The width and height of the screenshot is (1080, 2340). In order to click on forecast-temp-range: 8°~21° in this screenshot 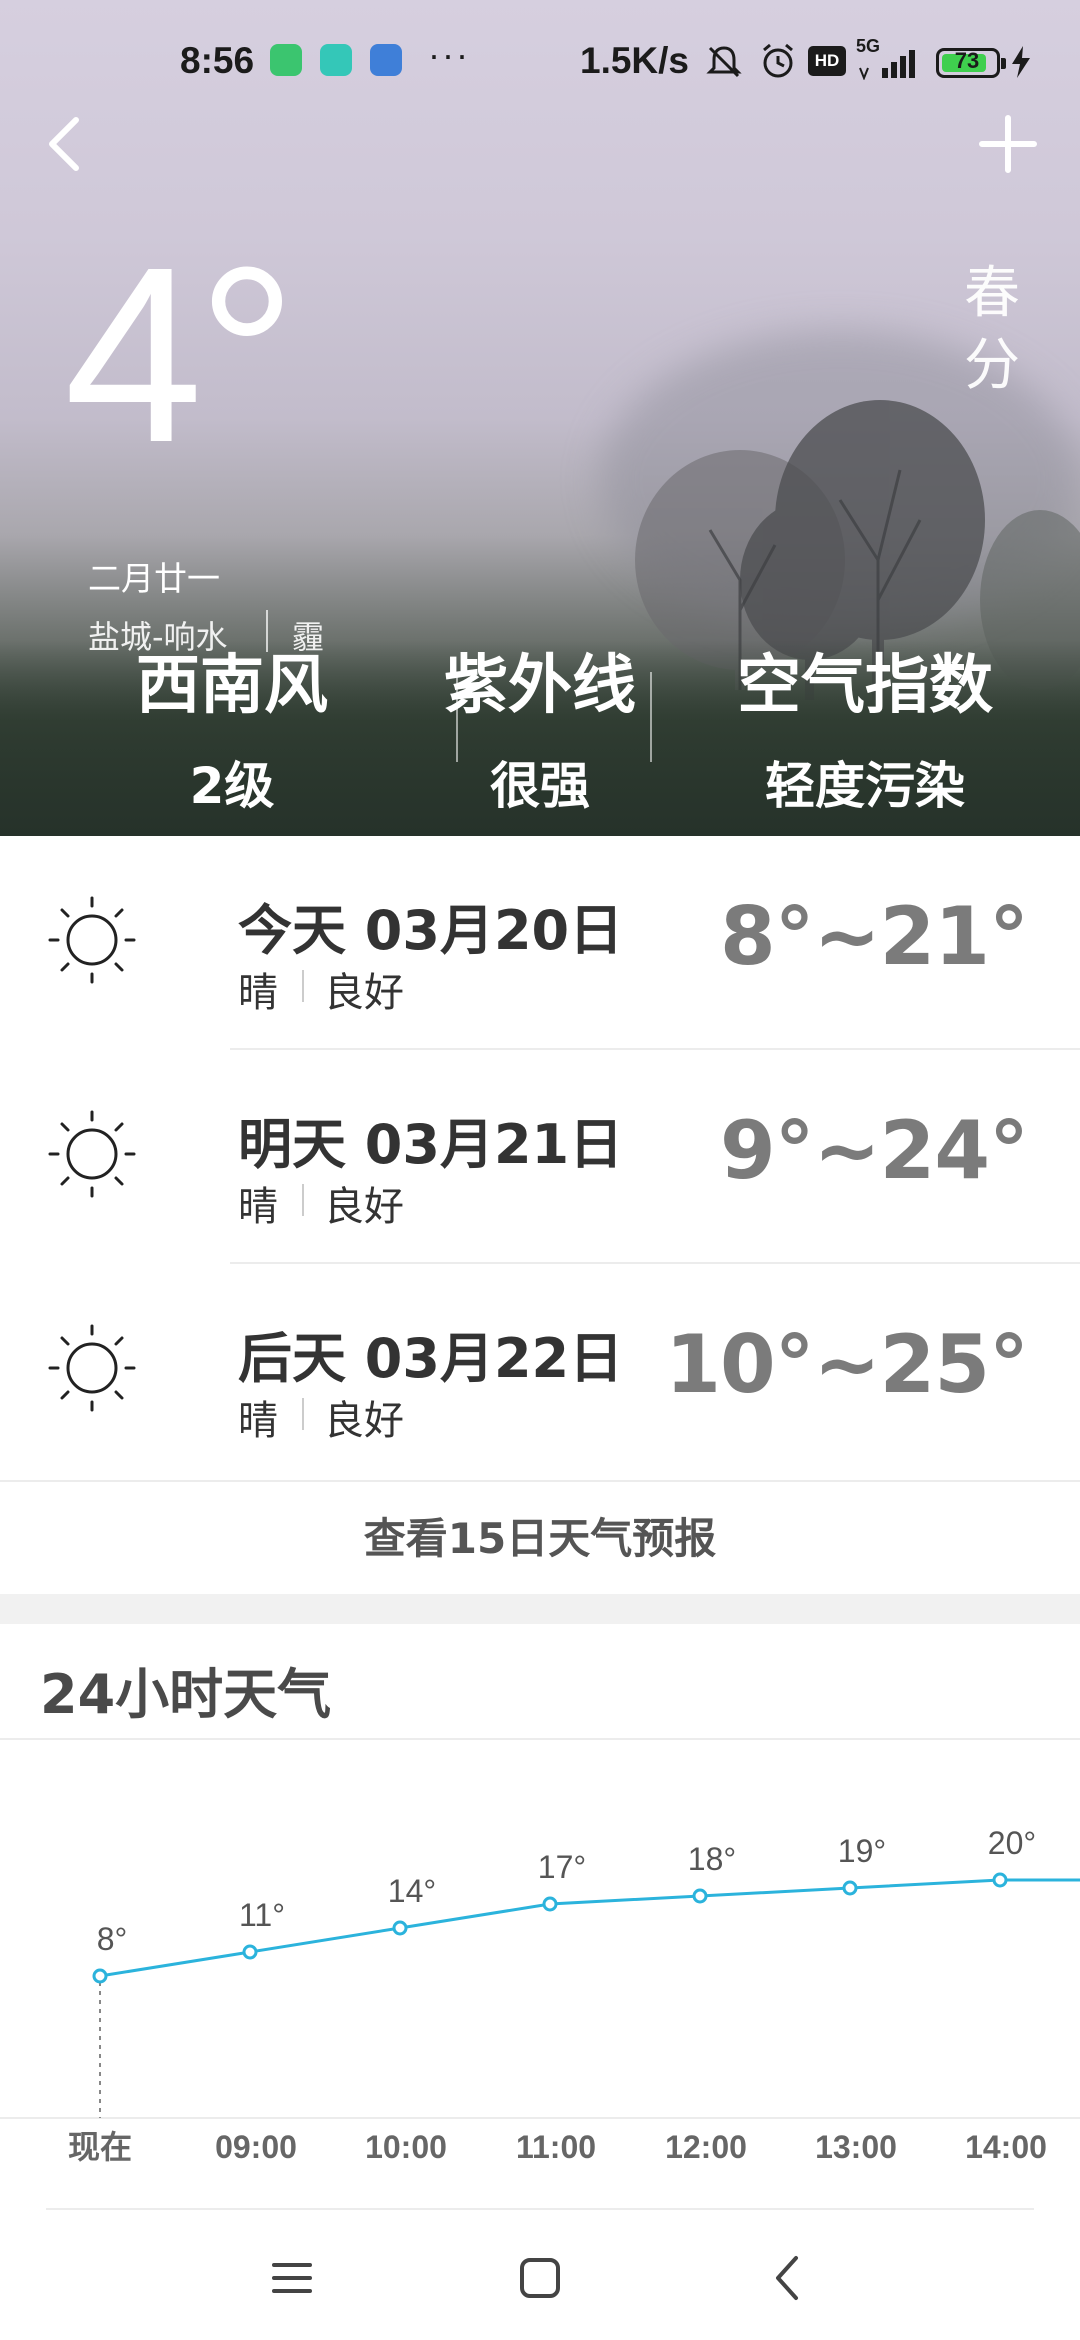, I will do `click(874, 936)`.